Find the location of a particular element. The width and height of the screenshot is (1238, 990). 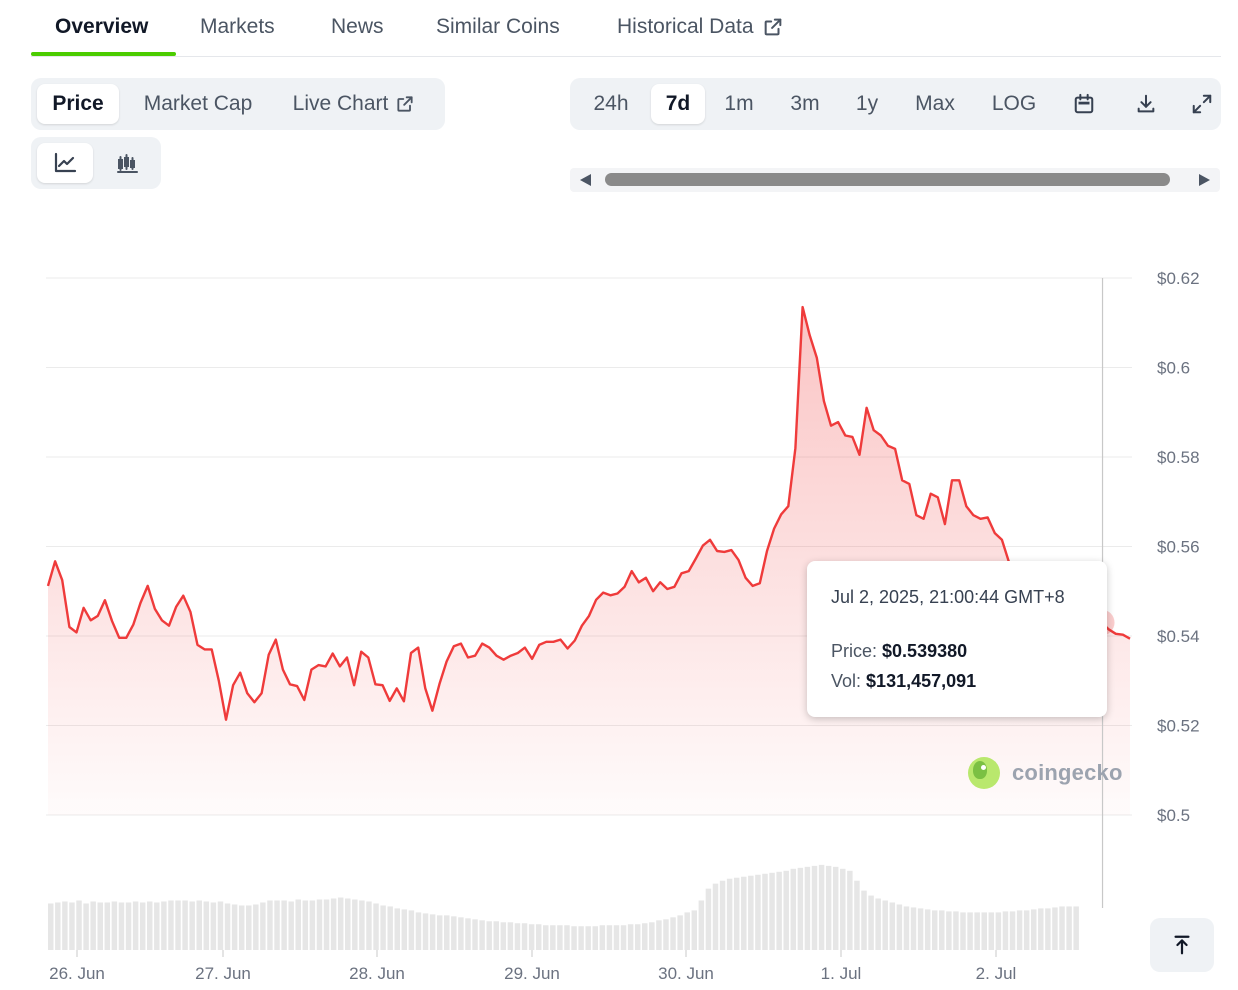

y-tick-label: $0.5 is located at coordinates (1173, 815).